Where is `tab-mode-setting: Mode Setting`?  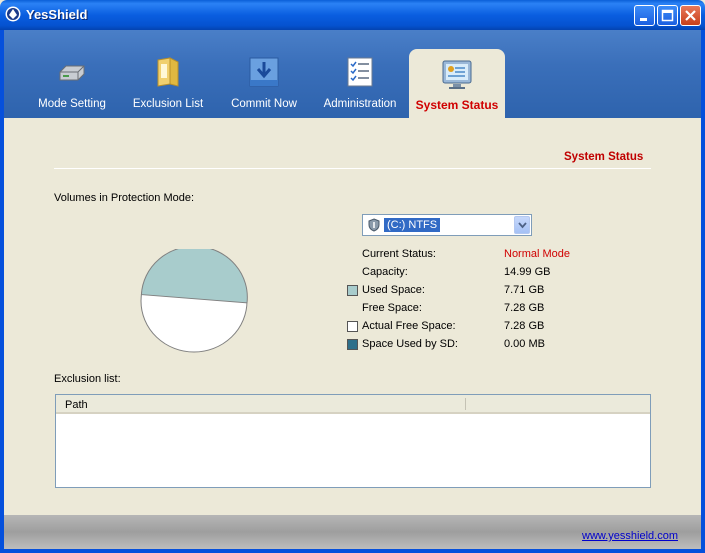
tab-mode-setting: Mode Setting is located at coordinates (72, 74).